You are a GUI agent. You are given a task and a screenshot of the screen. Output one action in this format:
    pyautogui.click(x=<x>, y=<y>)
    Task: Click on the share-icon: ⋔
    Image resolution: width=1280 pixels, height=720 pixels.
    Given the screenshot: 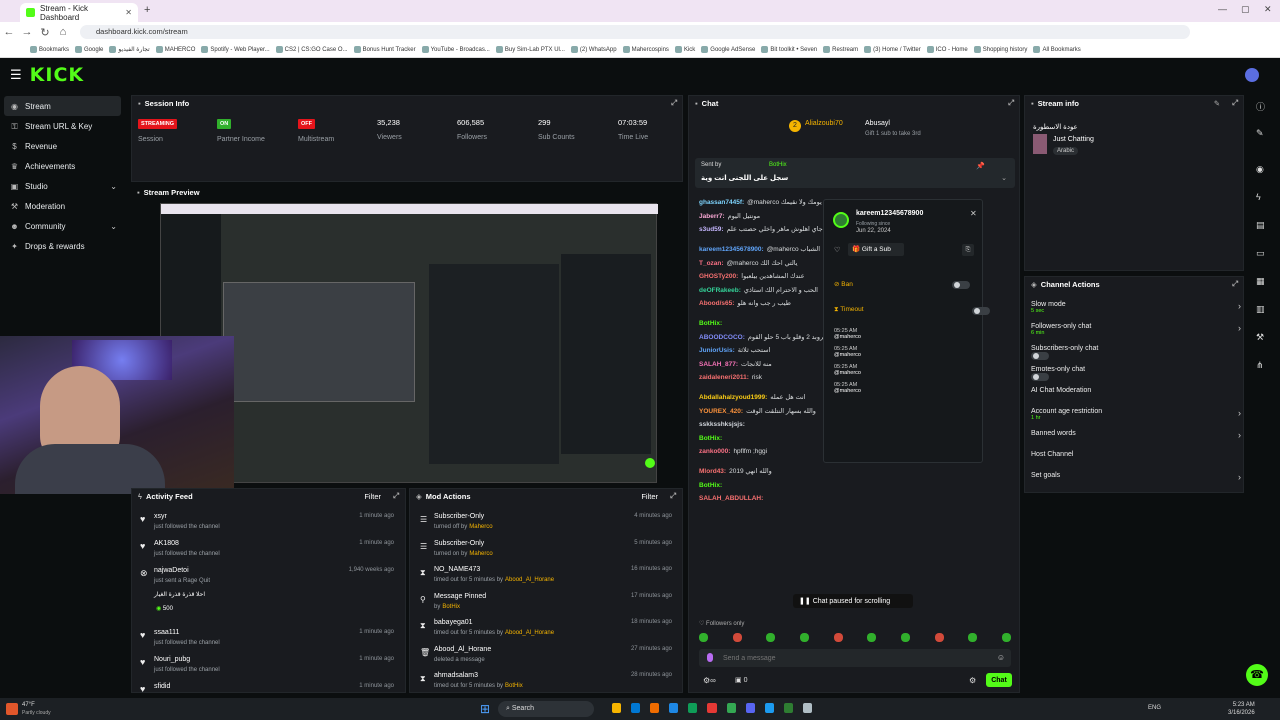 What is the action you would take?
    pyautogui.click(x=1260, y=365)
    